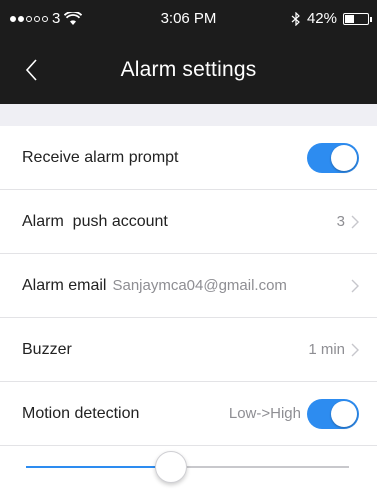 The height and width of the screenshot is (499, 377). I want to click on slider-fill, so click(99, 467).